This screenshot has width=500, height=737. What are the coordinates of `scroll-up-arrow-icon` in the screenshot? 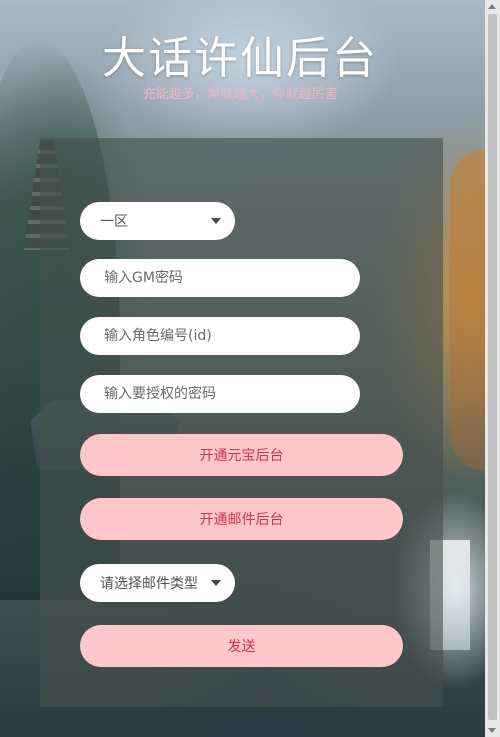 It's located at (492, 6).